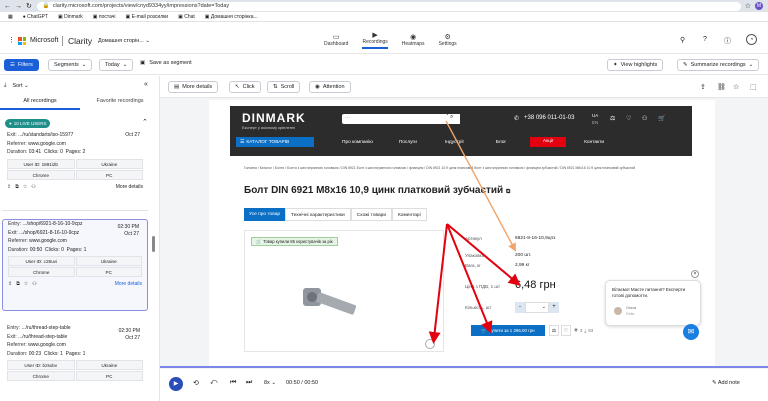 This screenshot has width=768, height=401. Describe the element at coordinates (721, 87) in the screenshot. I see `link-icon: ⛓` at that location.